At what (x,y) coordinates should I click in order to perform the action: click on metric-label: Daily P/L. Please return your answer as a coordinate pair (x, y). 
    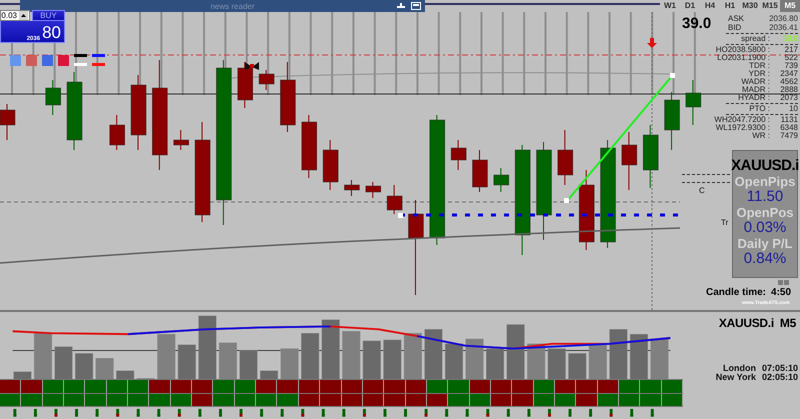
    Looking at the image, I should click on (765, 243).